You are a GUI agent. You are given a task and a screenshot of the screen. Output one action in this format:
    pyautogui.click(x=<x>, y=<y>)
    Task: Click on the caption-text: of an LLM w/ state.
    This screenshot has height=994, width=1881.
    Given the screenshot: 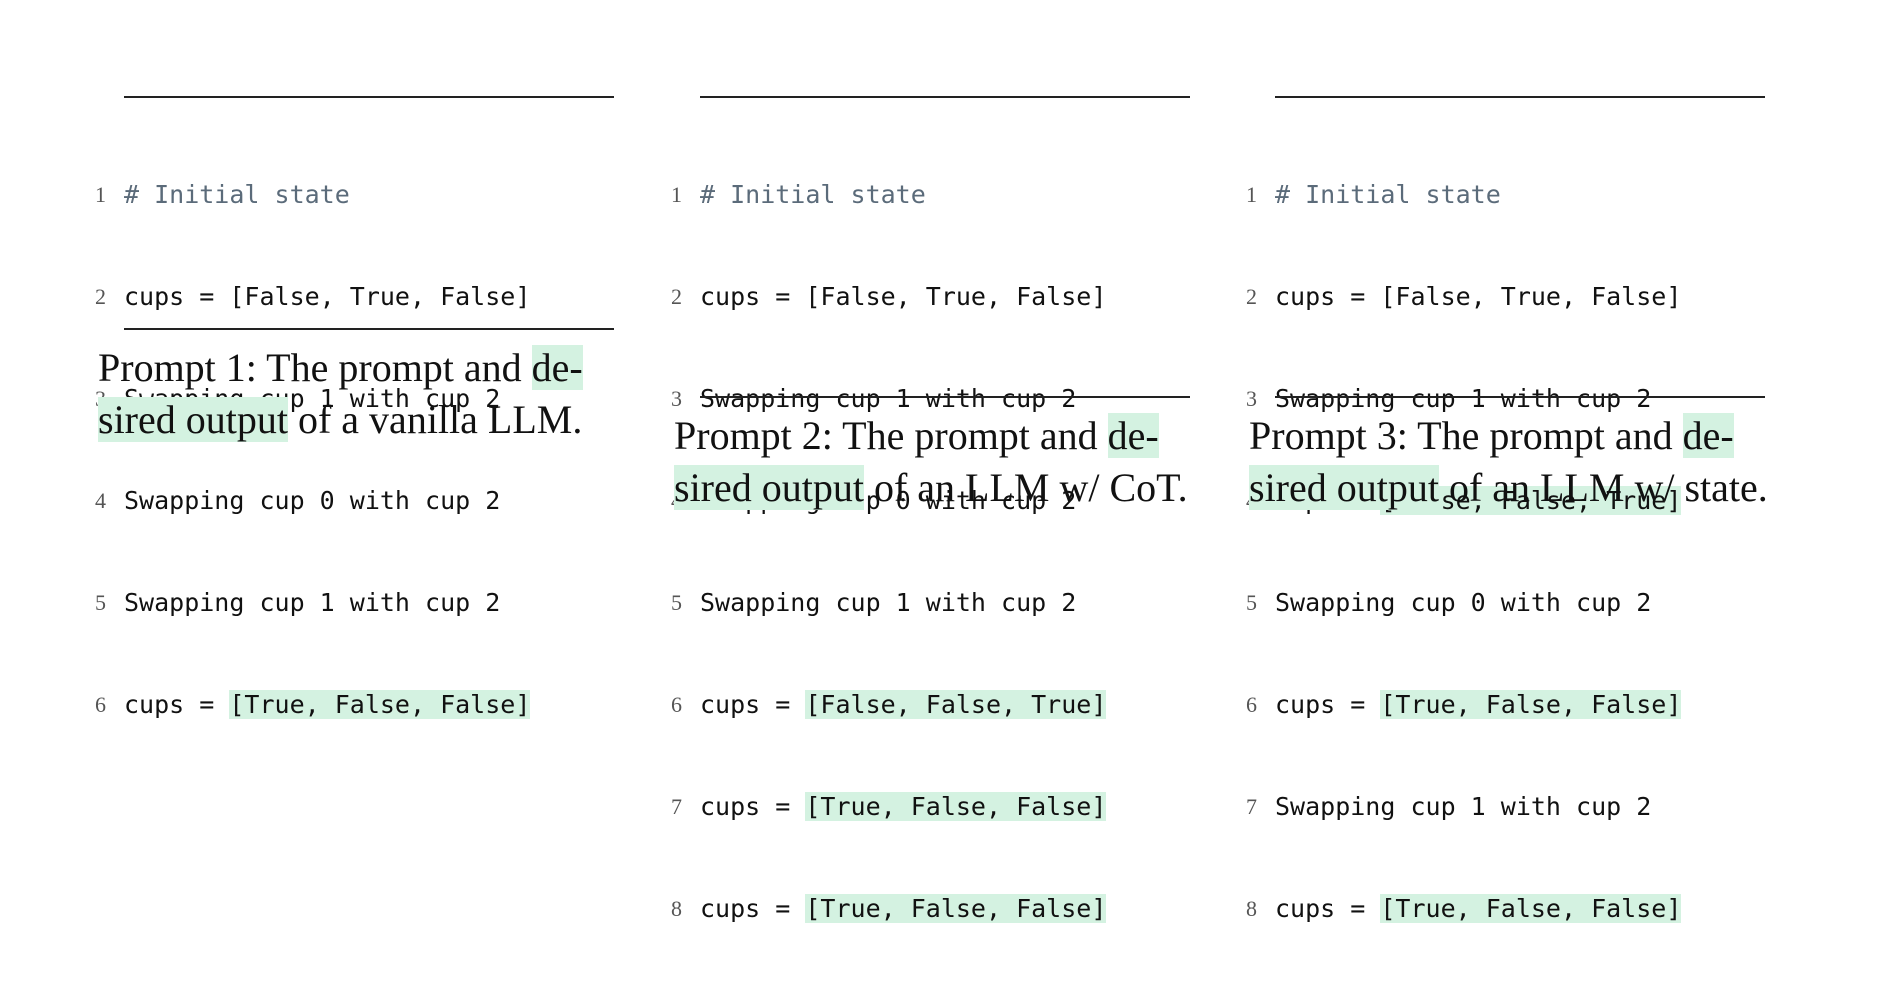 What is the action you would take?
    pyautogui.click(x=1603, y=487)
    